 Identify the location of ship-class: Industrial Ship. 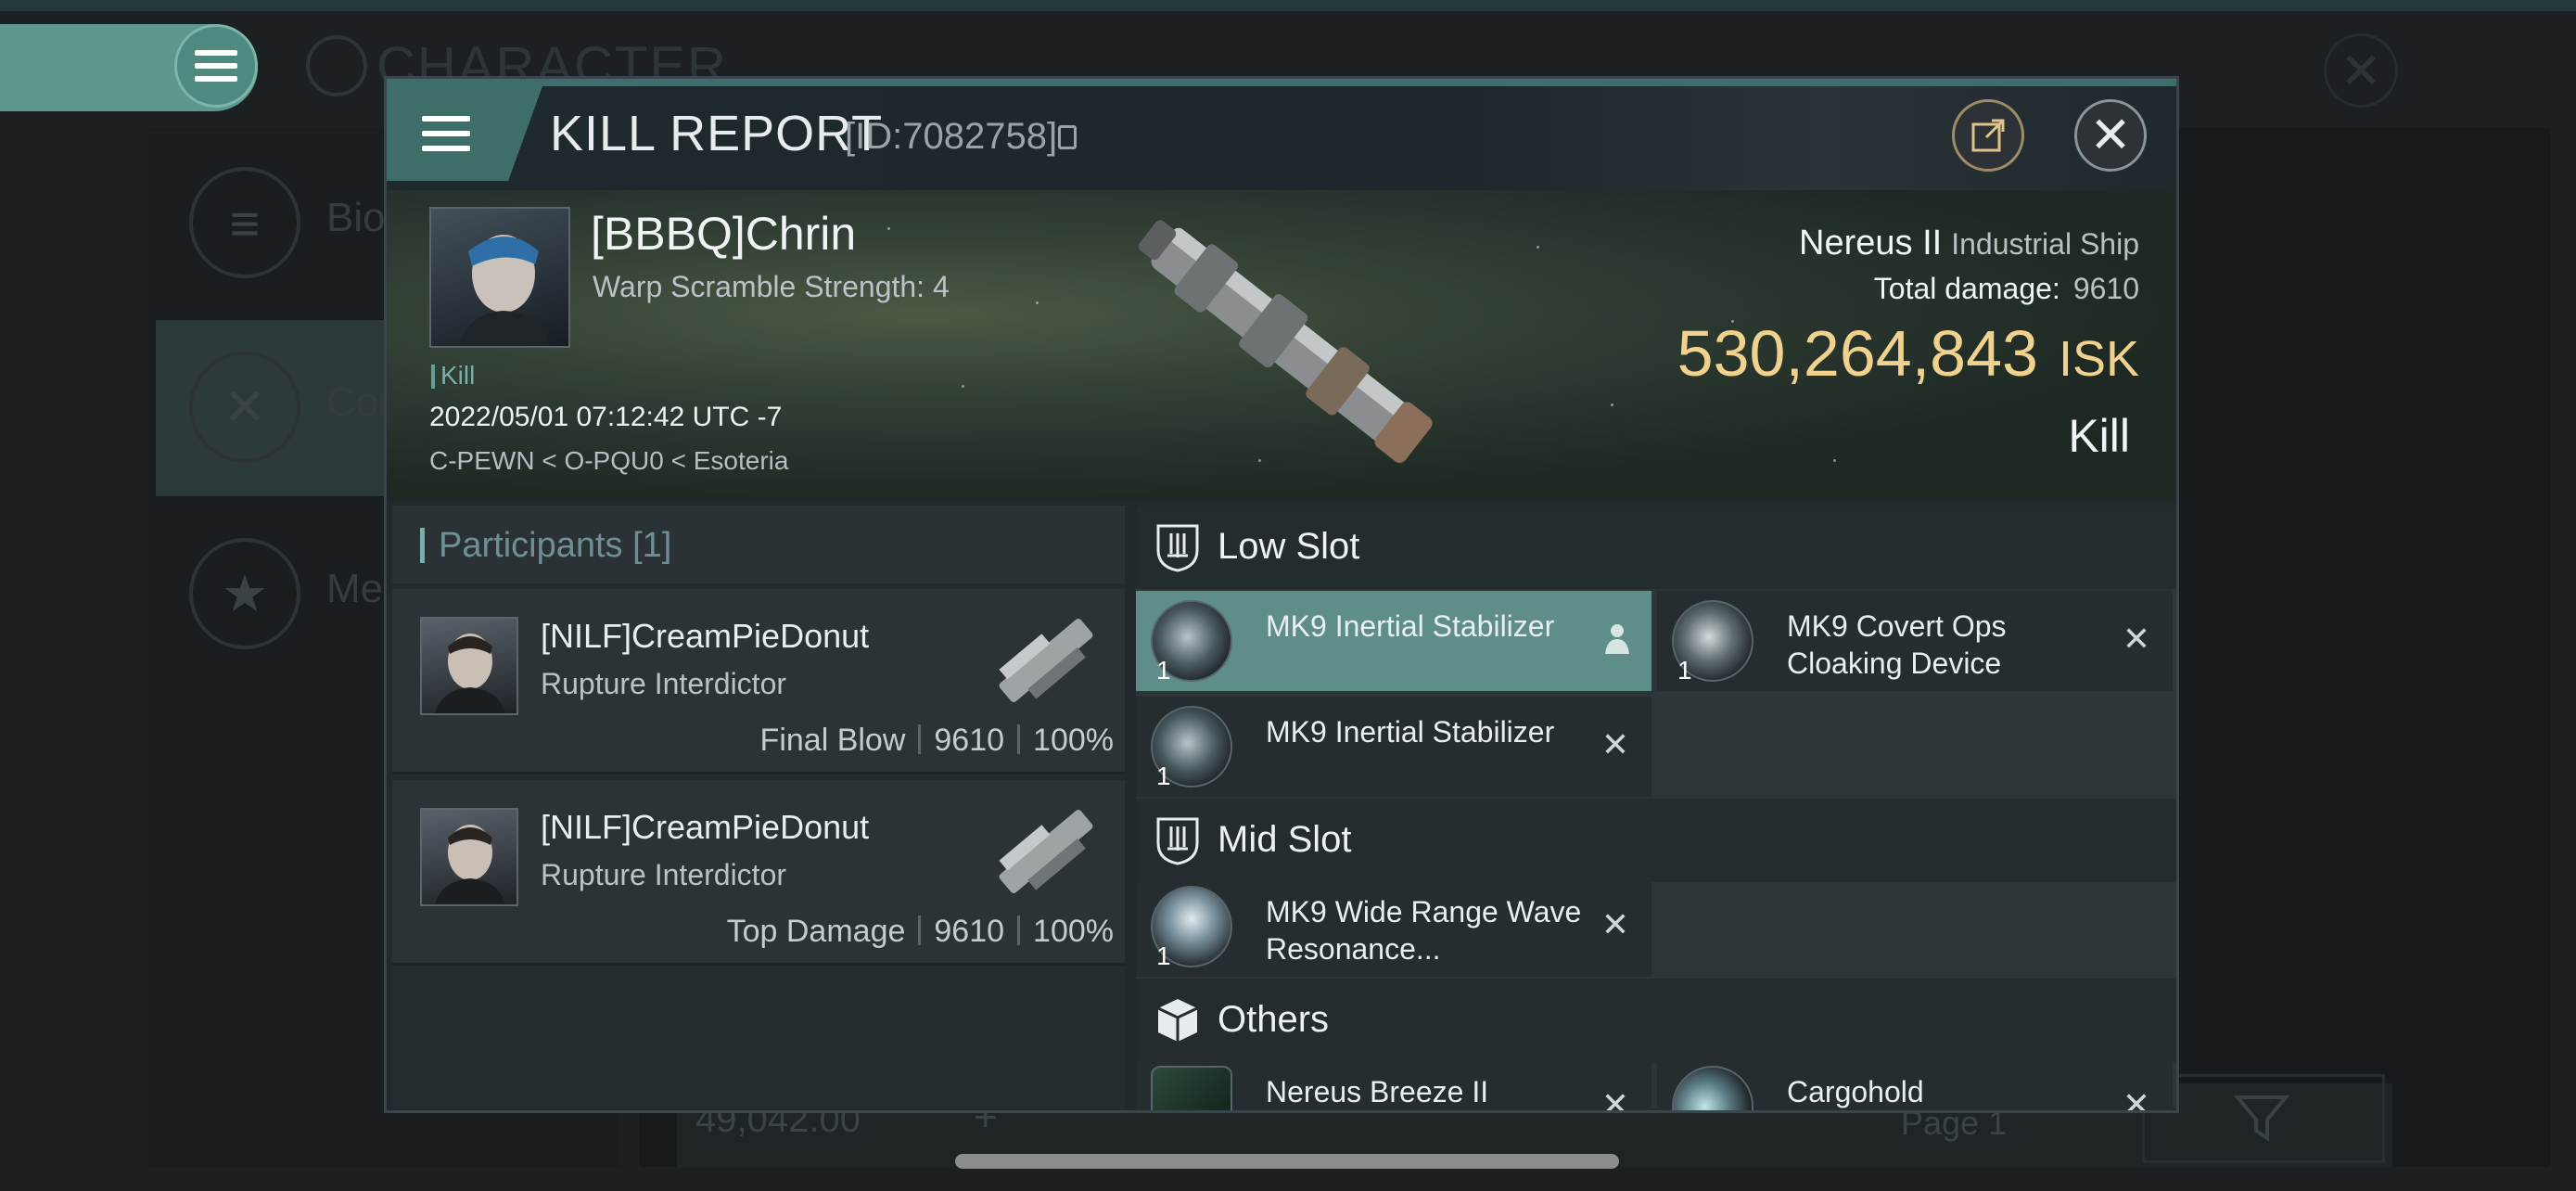
(2045, 244).